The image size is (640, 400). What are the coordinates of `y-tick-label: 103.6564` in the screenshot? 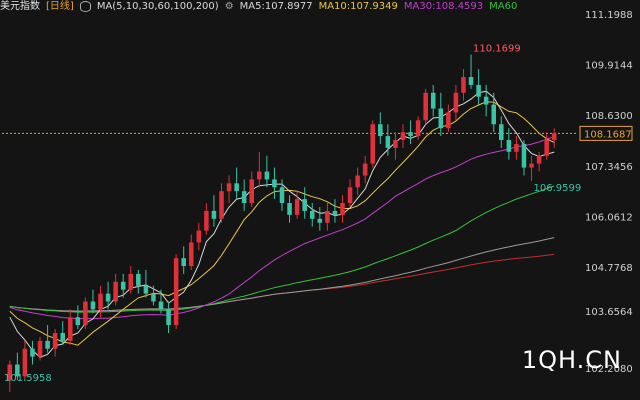 It's located at (609, 312).